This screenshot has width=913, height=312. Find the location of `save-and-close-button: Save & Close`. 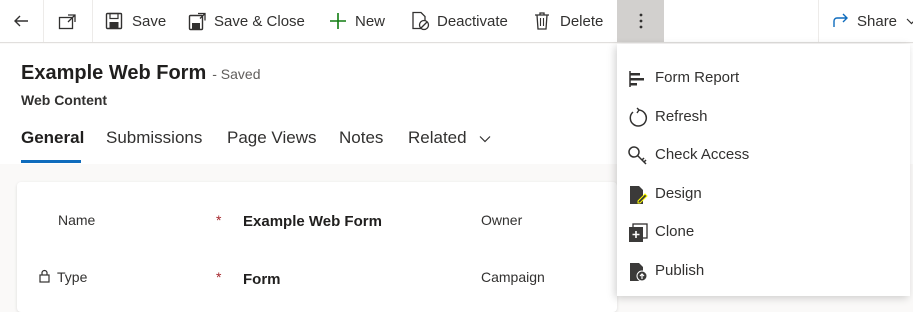

save-and-close-button: Save & Close is located at coordinates (246, 21).